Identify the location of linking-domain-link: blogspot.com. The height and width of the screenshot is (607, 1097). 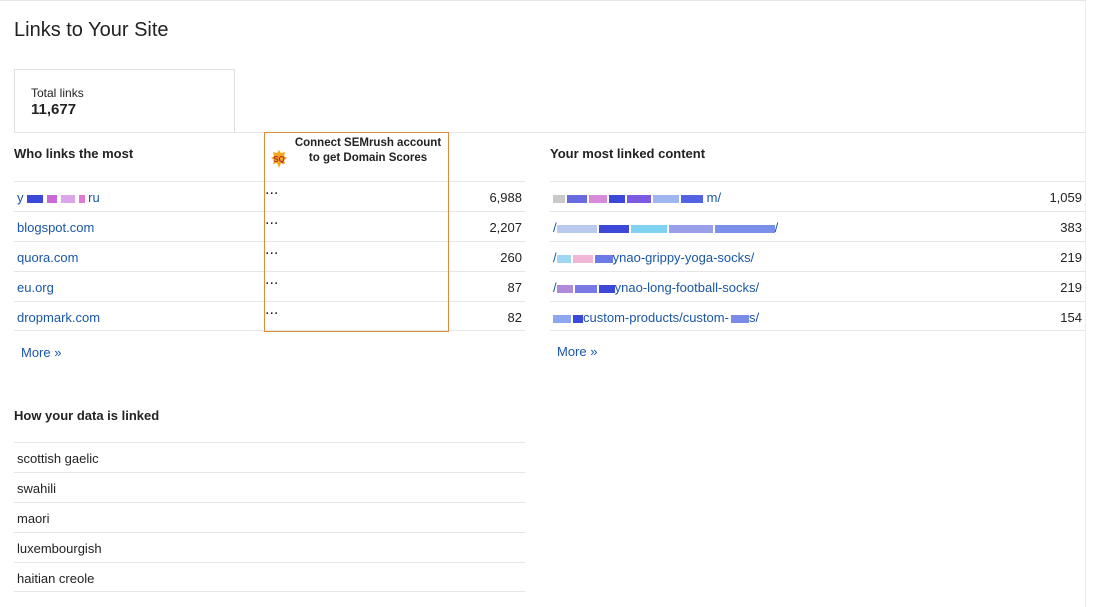
(55, 227).